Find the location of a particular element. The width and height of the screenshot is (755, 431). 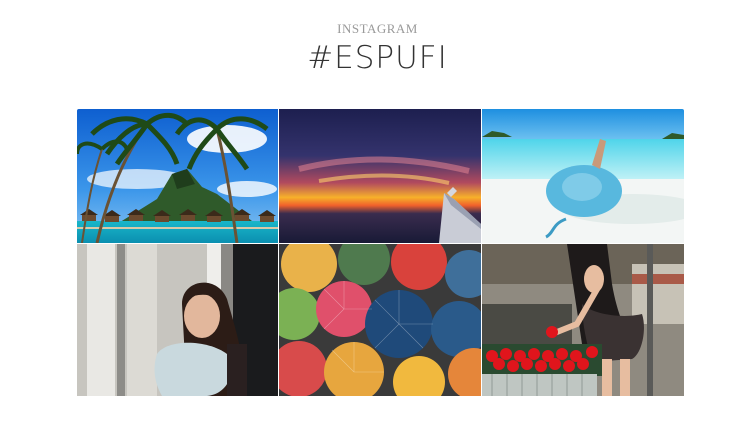

sunset-plane-photo is located at coordinates (380, 176).